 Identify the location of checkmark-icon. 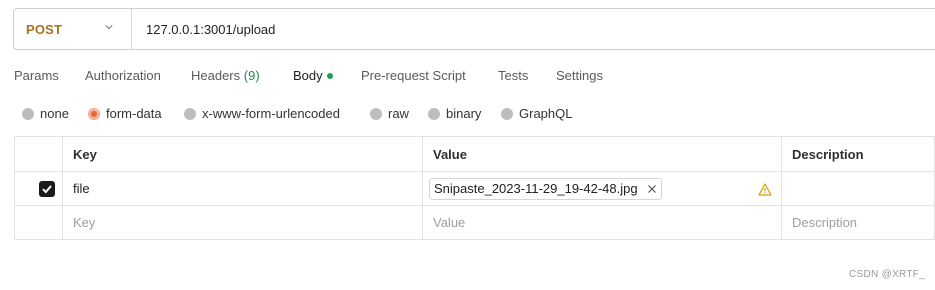
(47, 188).